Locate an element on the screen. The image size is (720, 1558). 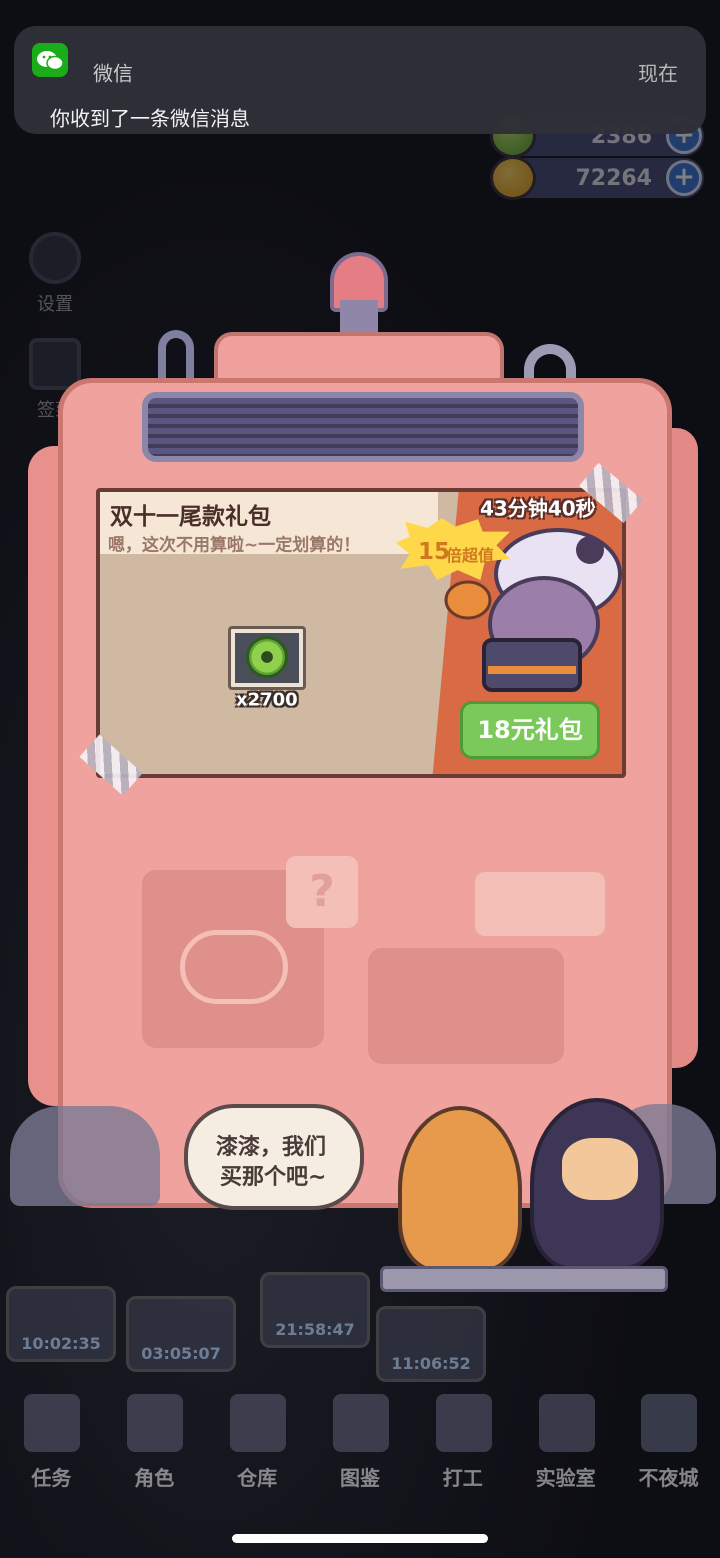
nav-label: 打工 is located at coordinates (462, 1478).